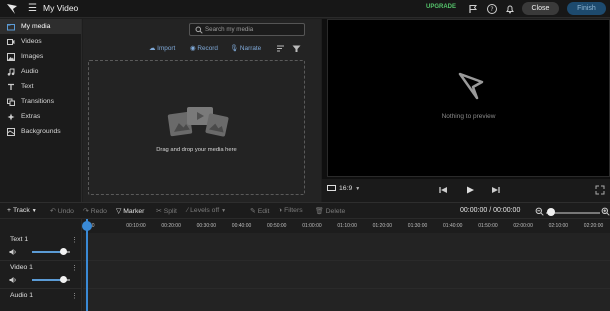 The image size is (610, 311). I want to click on search-input: Search my media, so click(247, 29).